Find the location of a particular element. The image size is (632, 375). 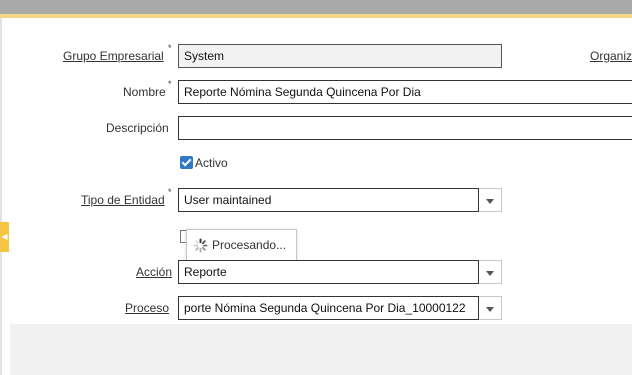

left-border is located at coordinates (1, 196).